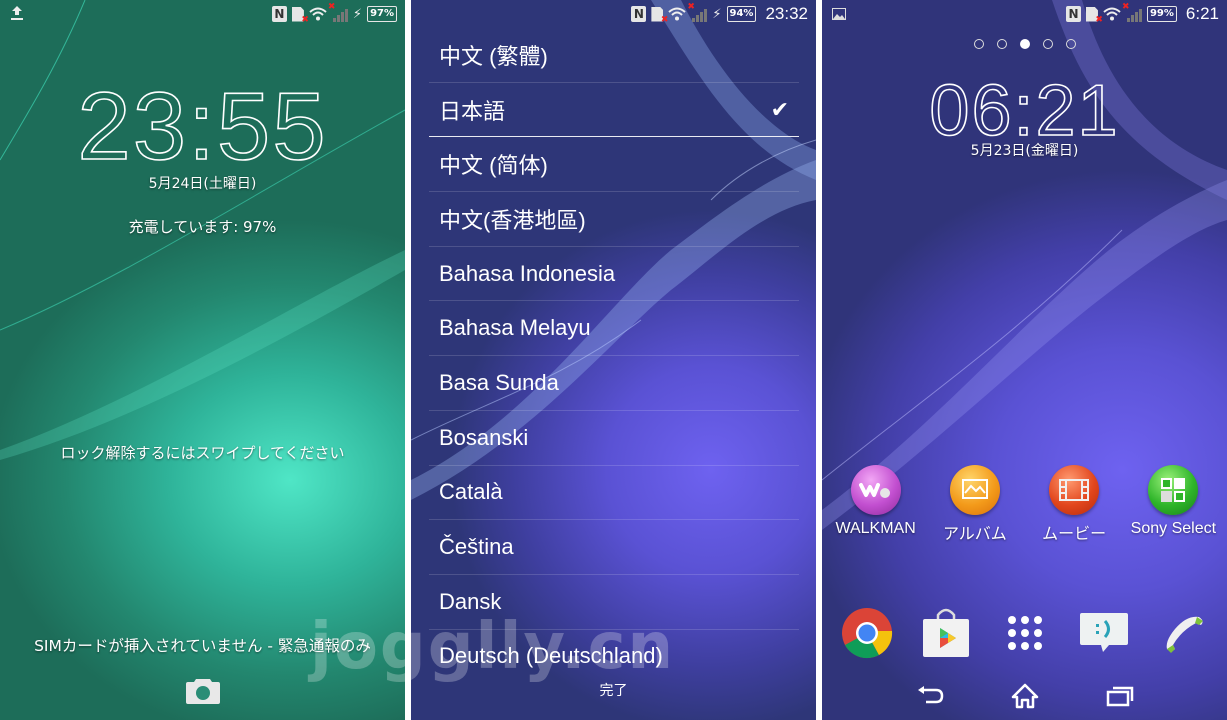  What do you see at coordinates (527, 273) in the screenshot?
I see `language-label: Bahasa Indonesia` at bounding box center [527, 273].